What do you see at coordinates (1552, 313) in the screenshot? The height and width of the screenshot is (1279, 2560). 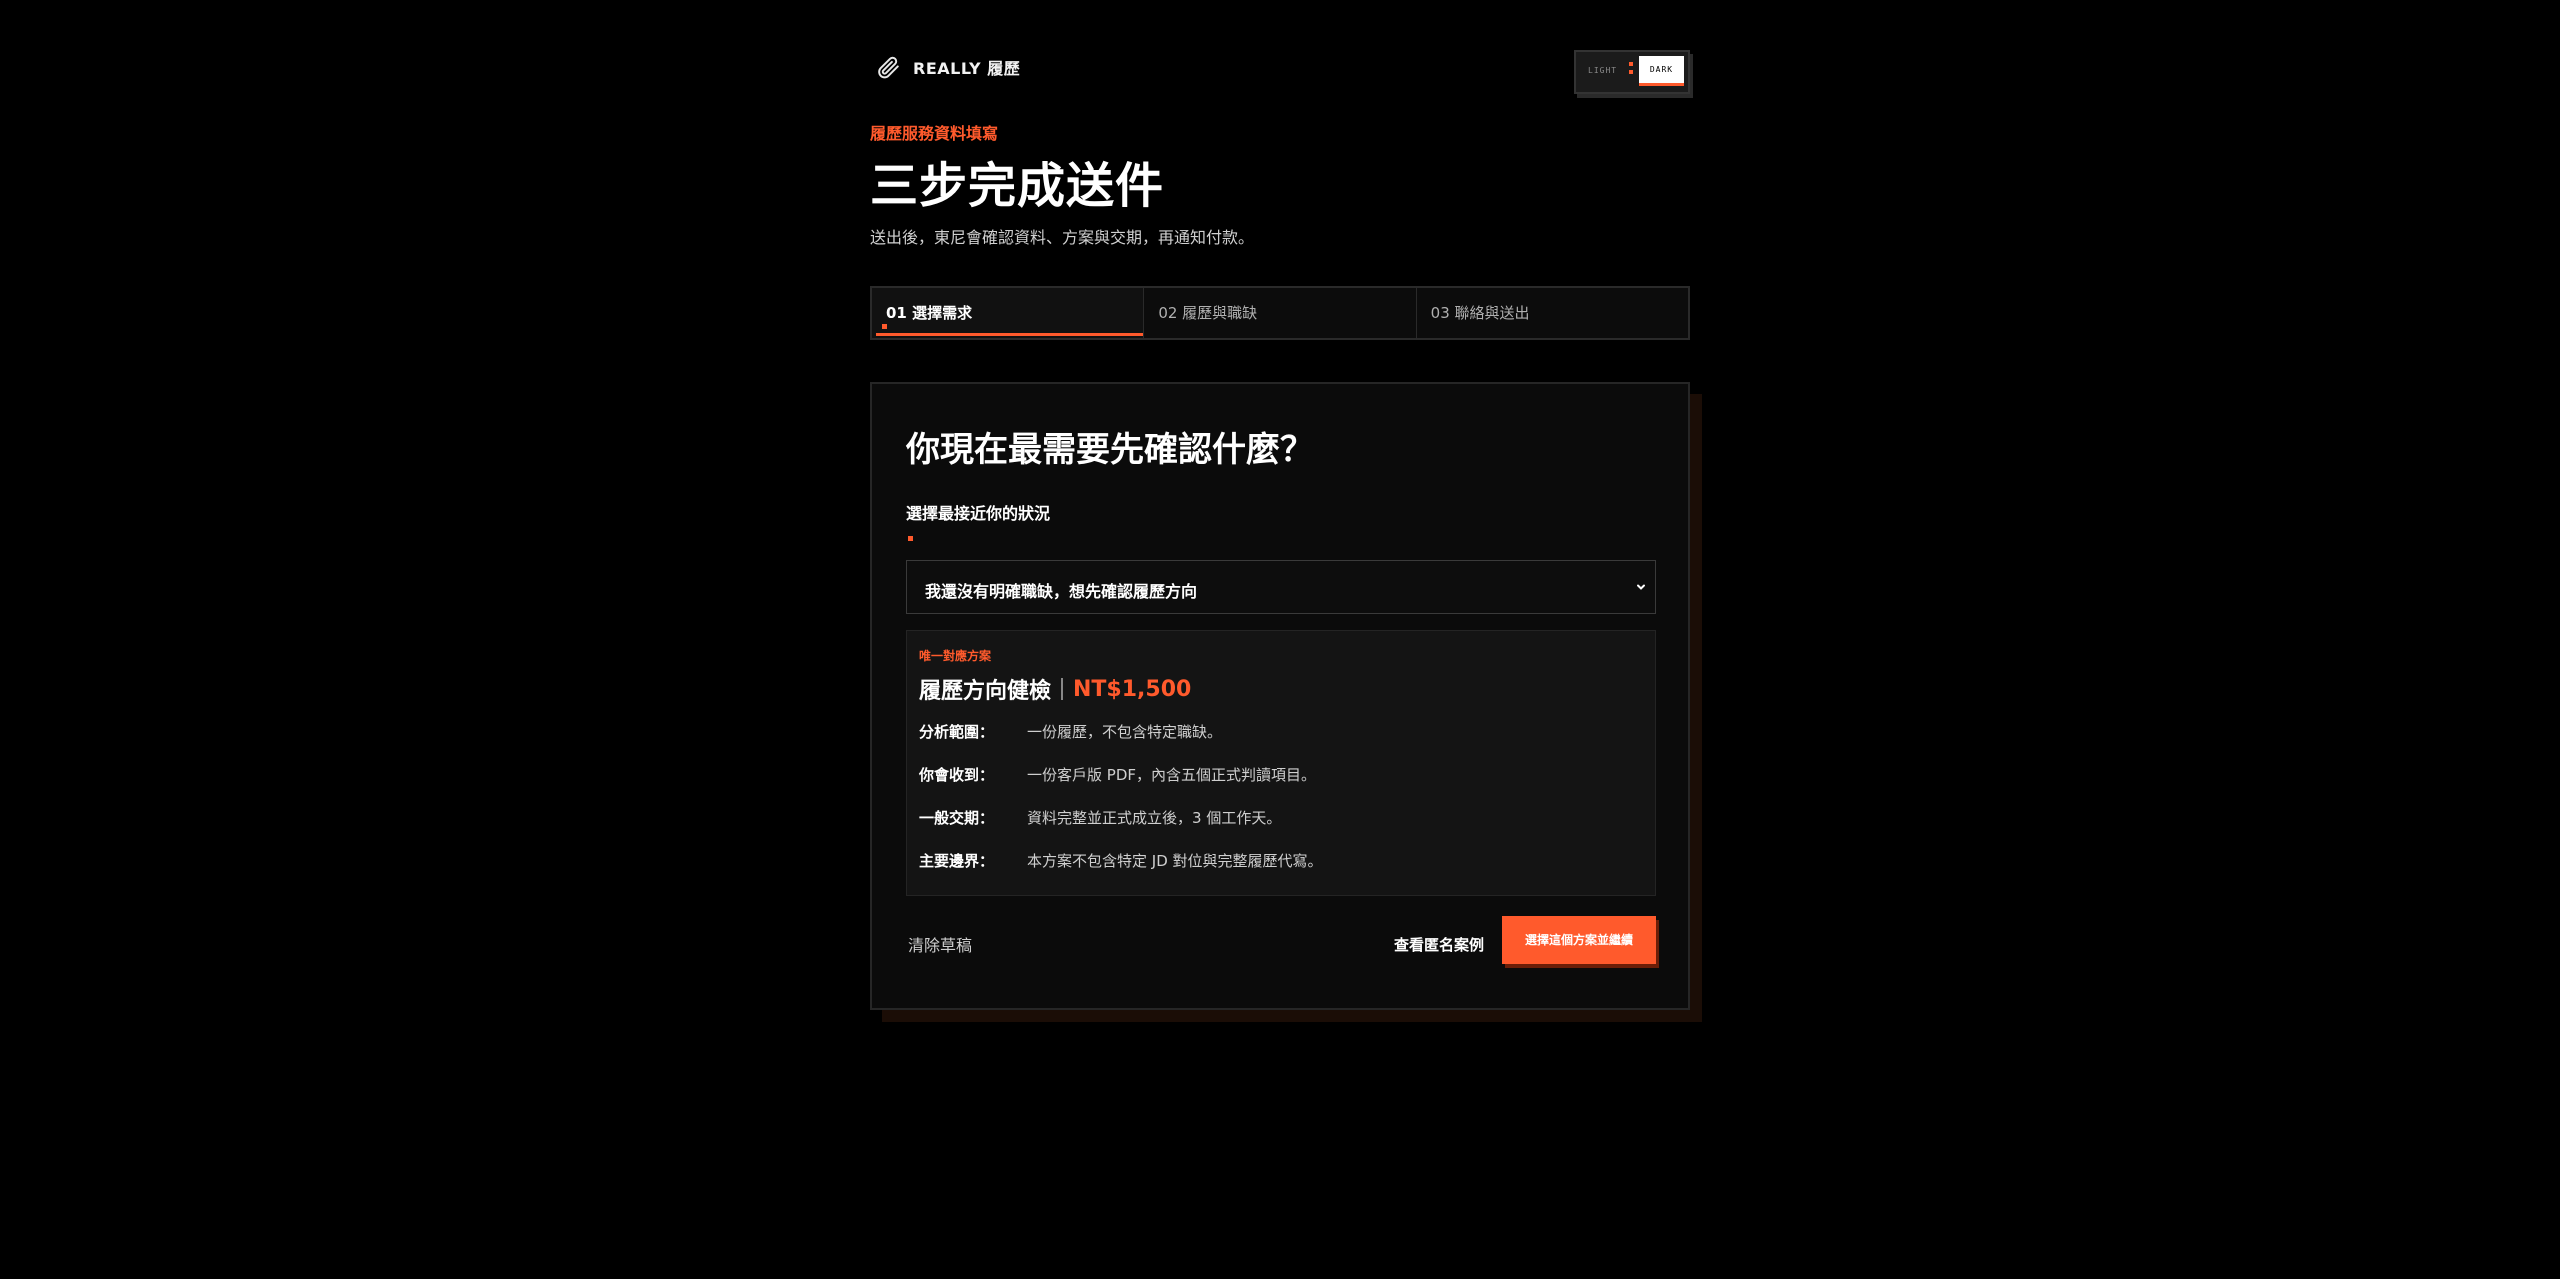 I see `step-tab-contact-submit: 03 聯絡與送出` at bounding box center [1552, 313].